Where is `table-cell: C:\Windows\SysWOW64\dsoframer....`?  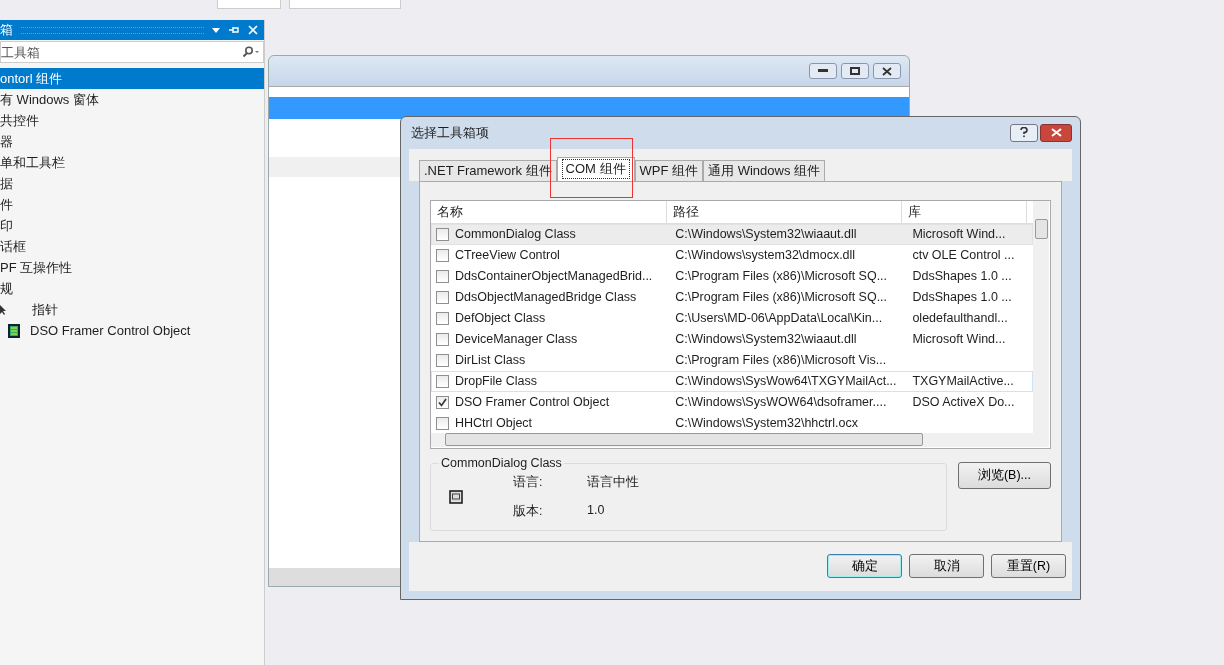
table-cell: C:\Windows\SysWOW64\dsoframer.... is located at coordinates (781, 402).